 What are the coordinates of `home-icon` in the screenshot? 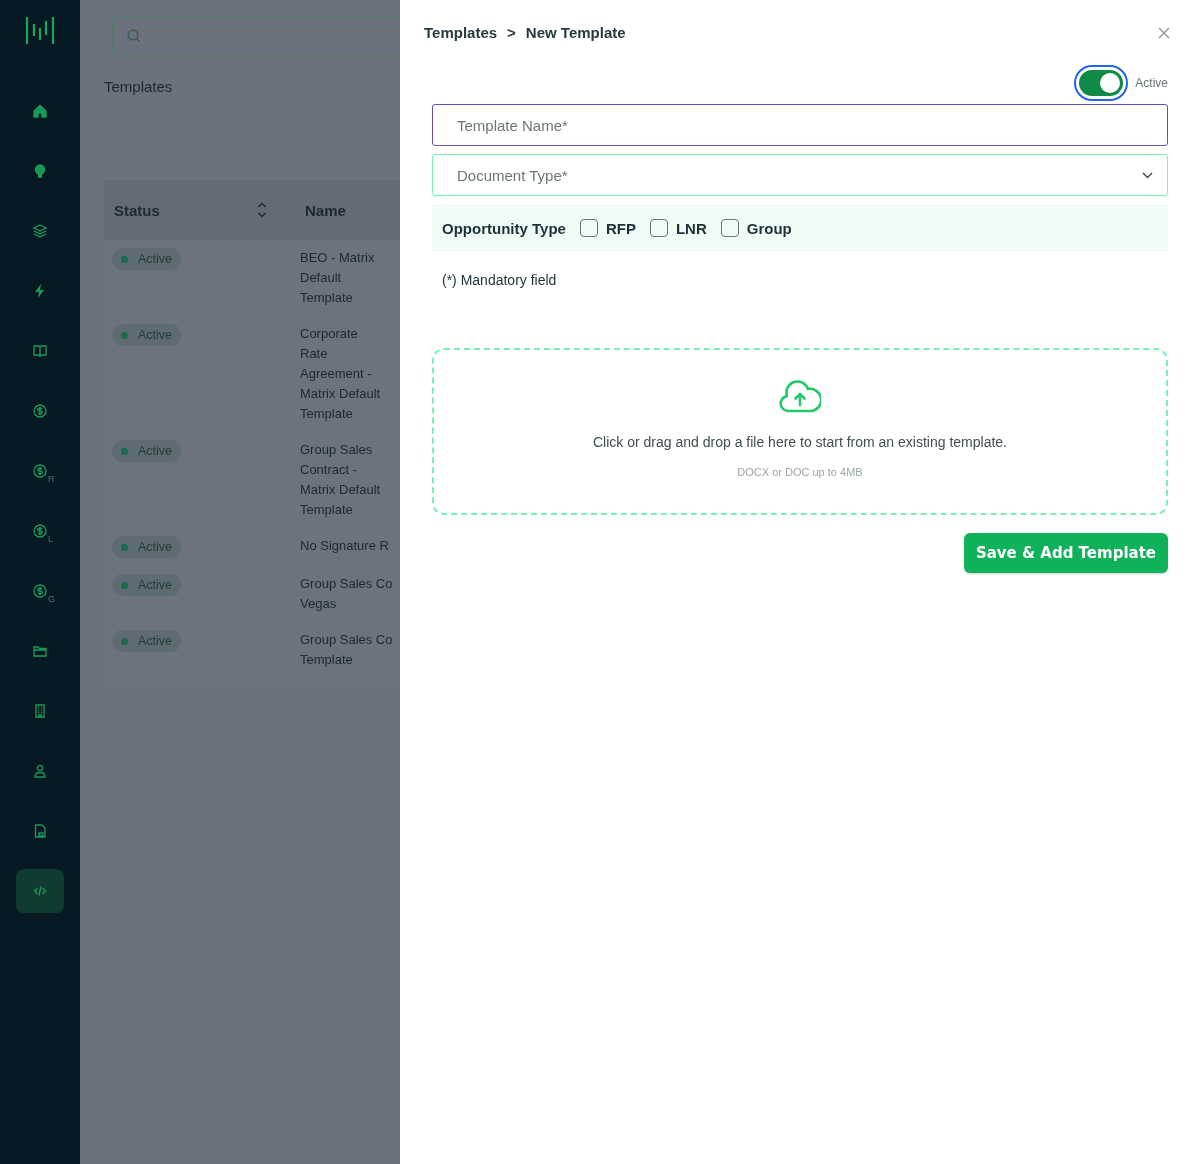 It's located at (40, 111).